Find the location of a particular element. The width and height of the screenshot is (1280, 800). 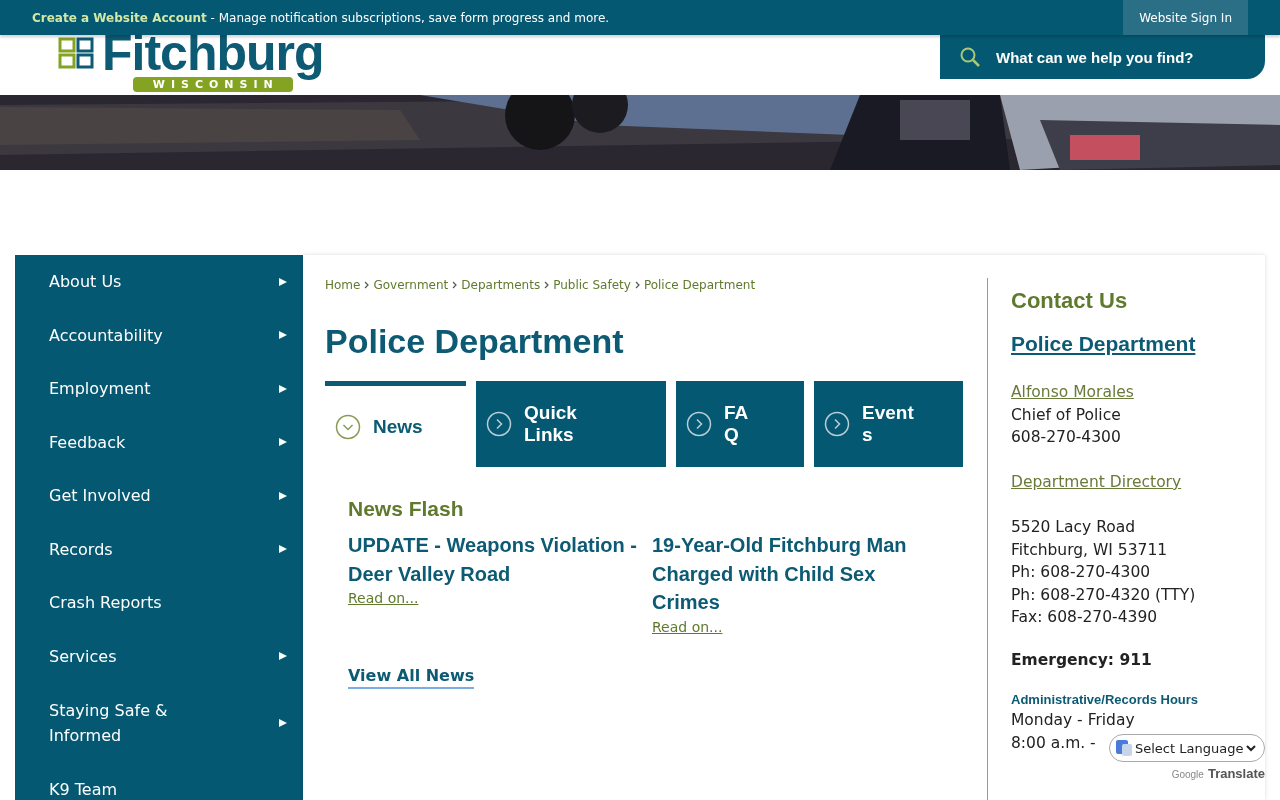

emergency-number: Emergency: 911 is located at coordinates (1081, 660).